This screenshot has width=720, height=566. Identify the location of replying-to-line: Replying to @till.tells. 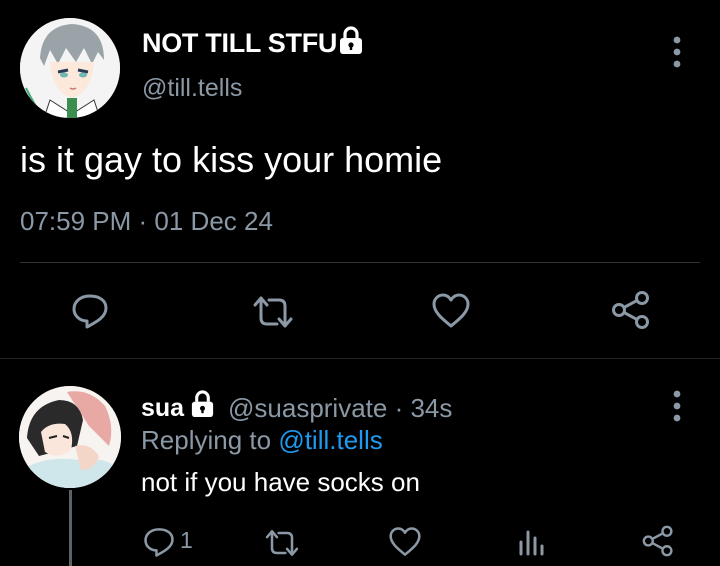
(262, 440).